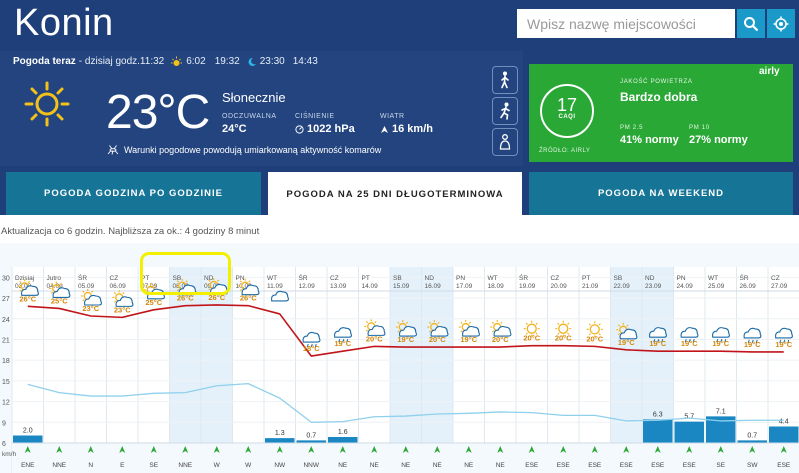  I want to click on locate-button, so click(781, 23).